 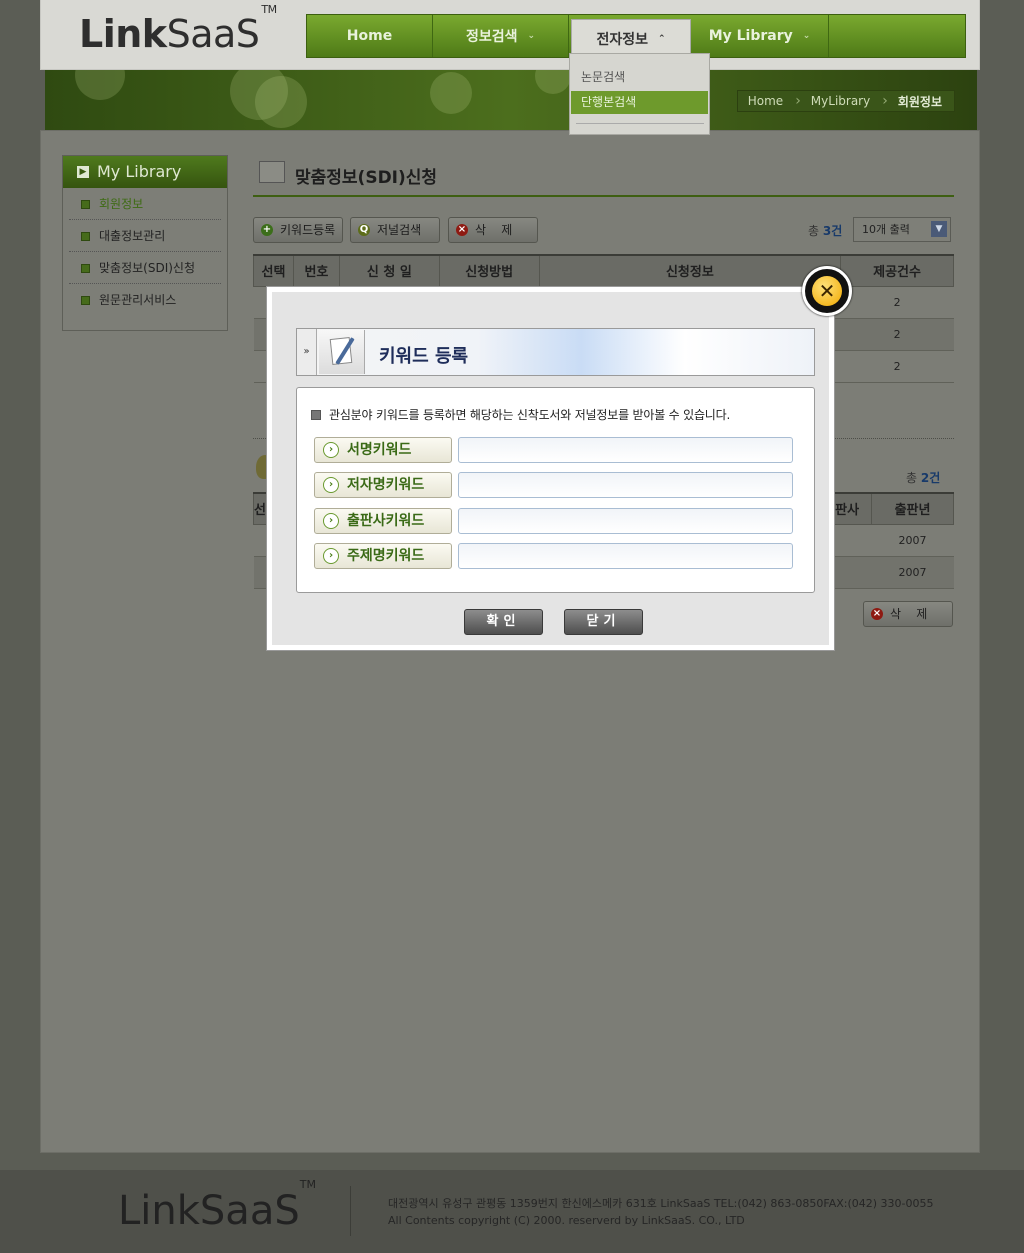 I want to click on chevron-up-icon: ⌃, so click(x=661, y=38).